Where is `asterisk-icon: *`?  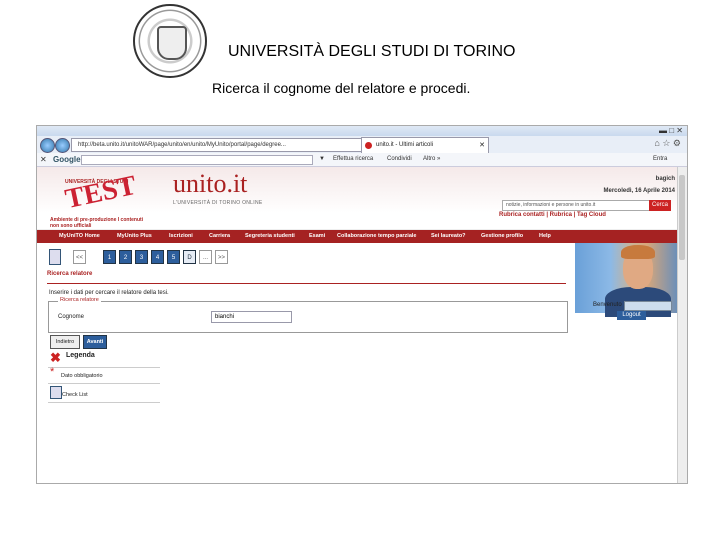 asterisk-icon: * is located at coordinates (52, 372).